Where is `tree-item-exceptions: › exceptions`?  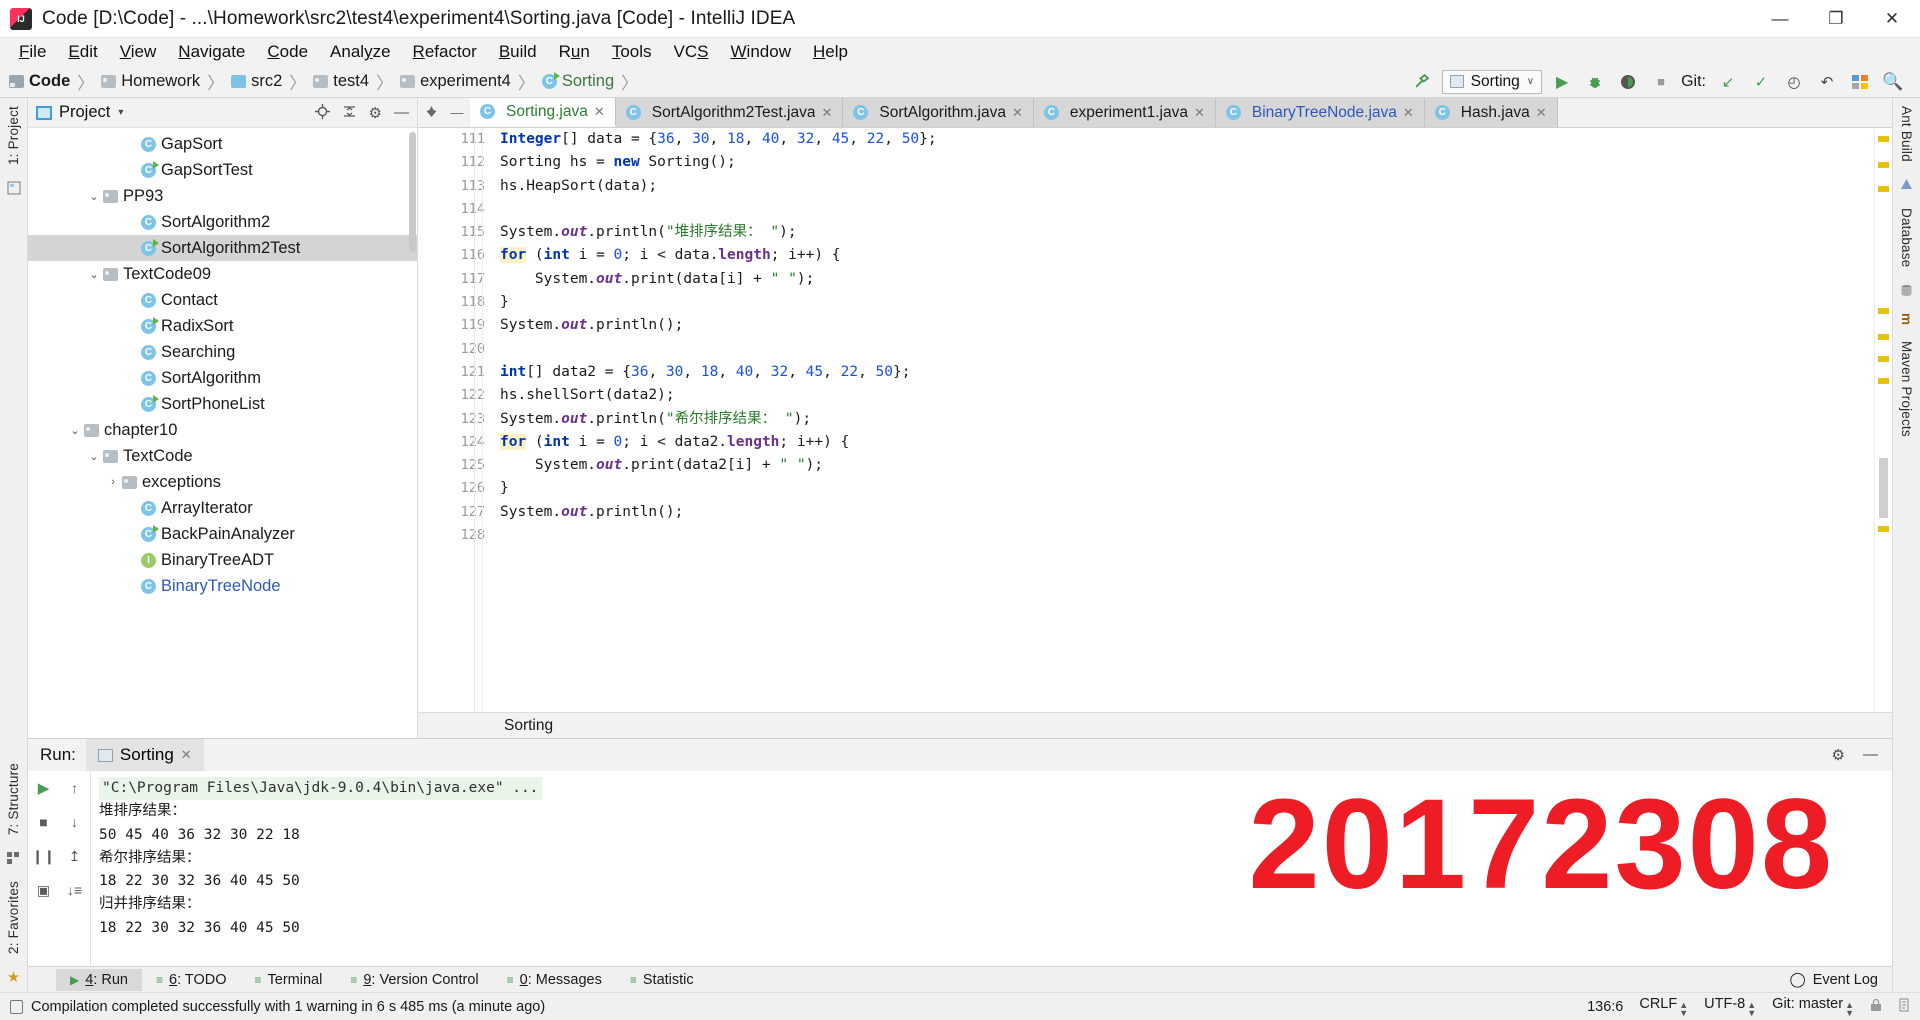 tree-item-exceptions: › exceptions is located at coordinates (222, 482).